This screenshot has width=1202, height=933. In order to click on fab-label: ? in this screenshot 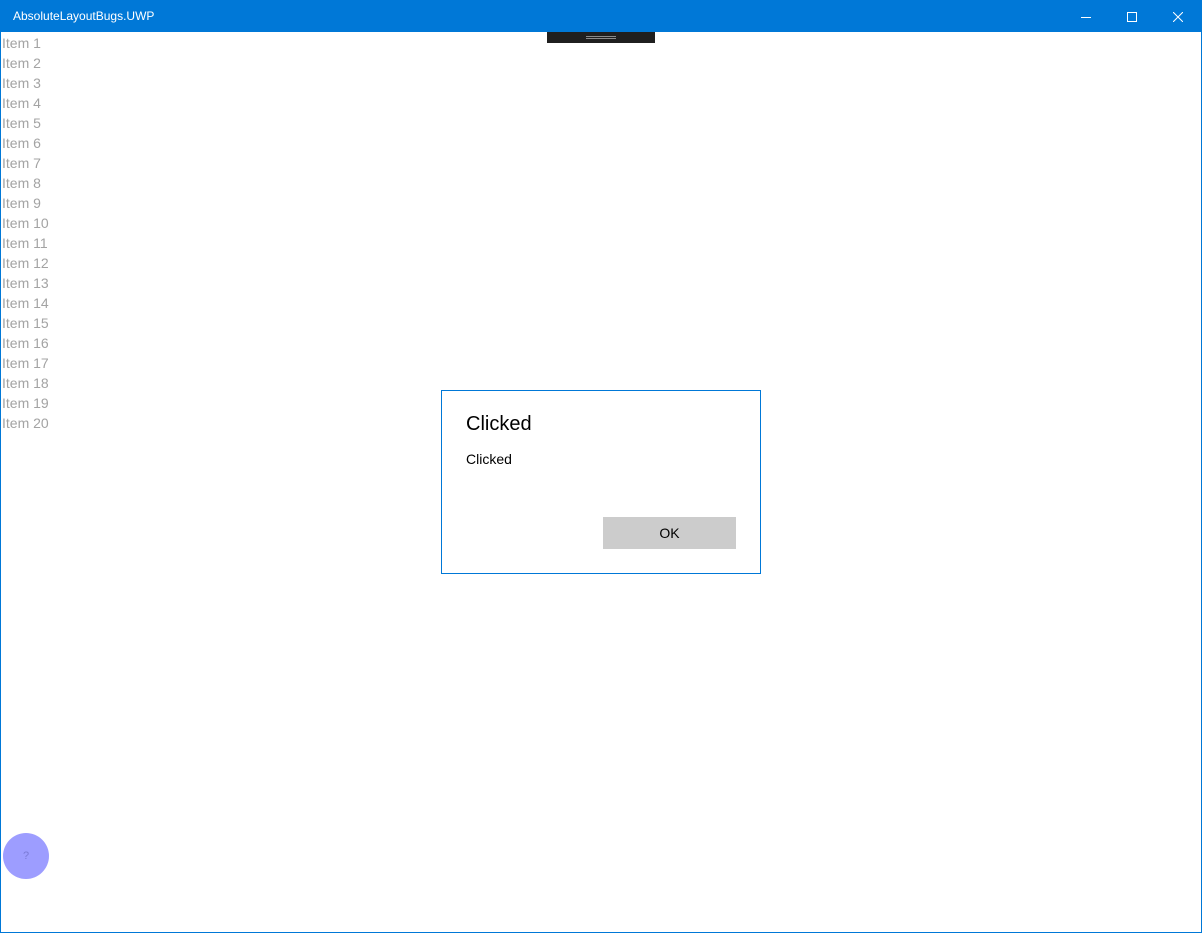, I will do `click(26, 855)`.